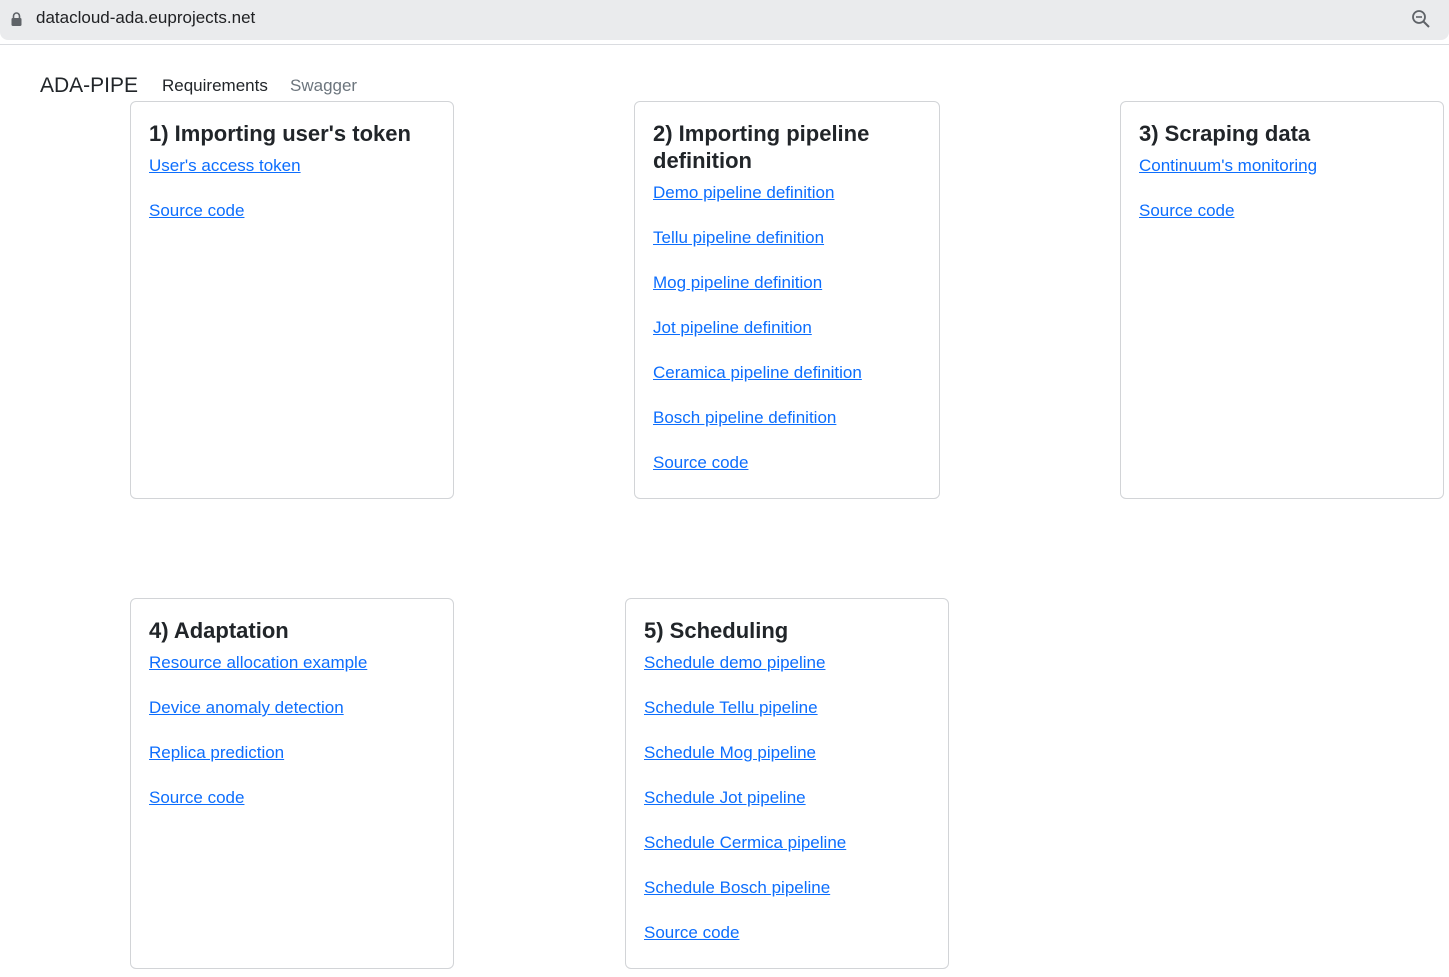  What do you see at coordinates (292, 753) in the screenshot?
I see `link-replica-prediction: Replica prediction` at bounding box center [292, 753].